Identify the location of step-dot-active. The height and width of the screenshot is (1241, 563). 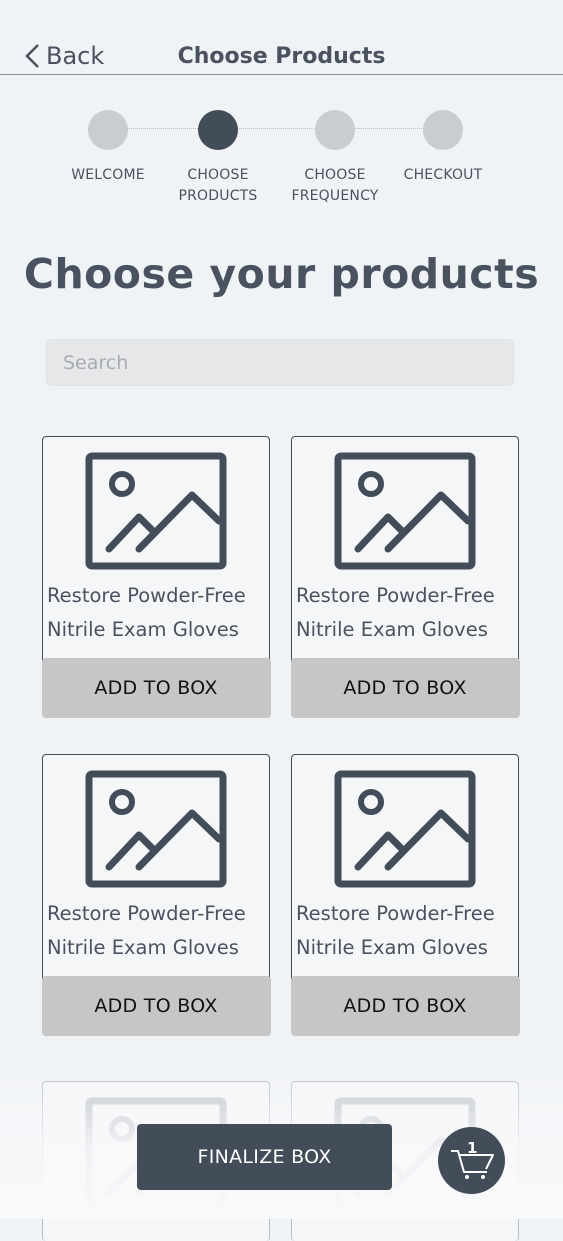
(218, 130).